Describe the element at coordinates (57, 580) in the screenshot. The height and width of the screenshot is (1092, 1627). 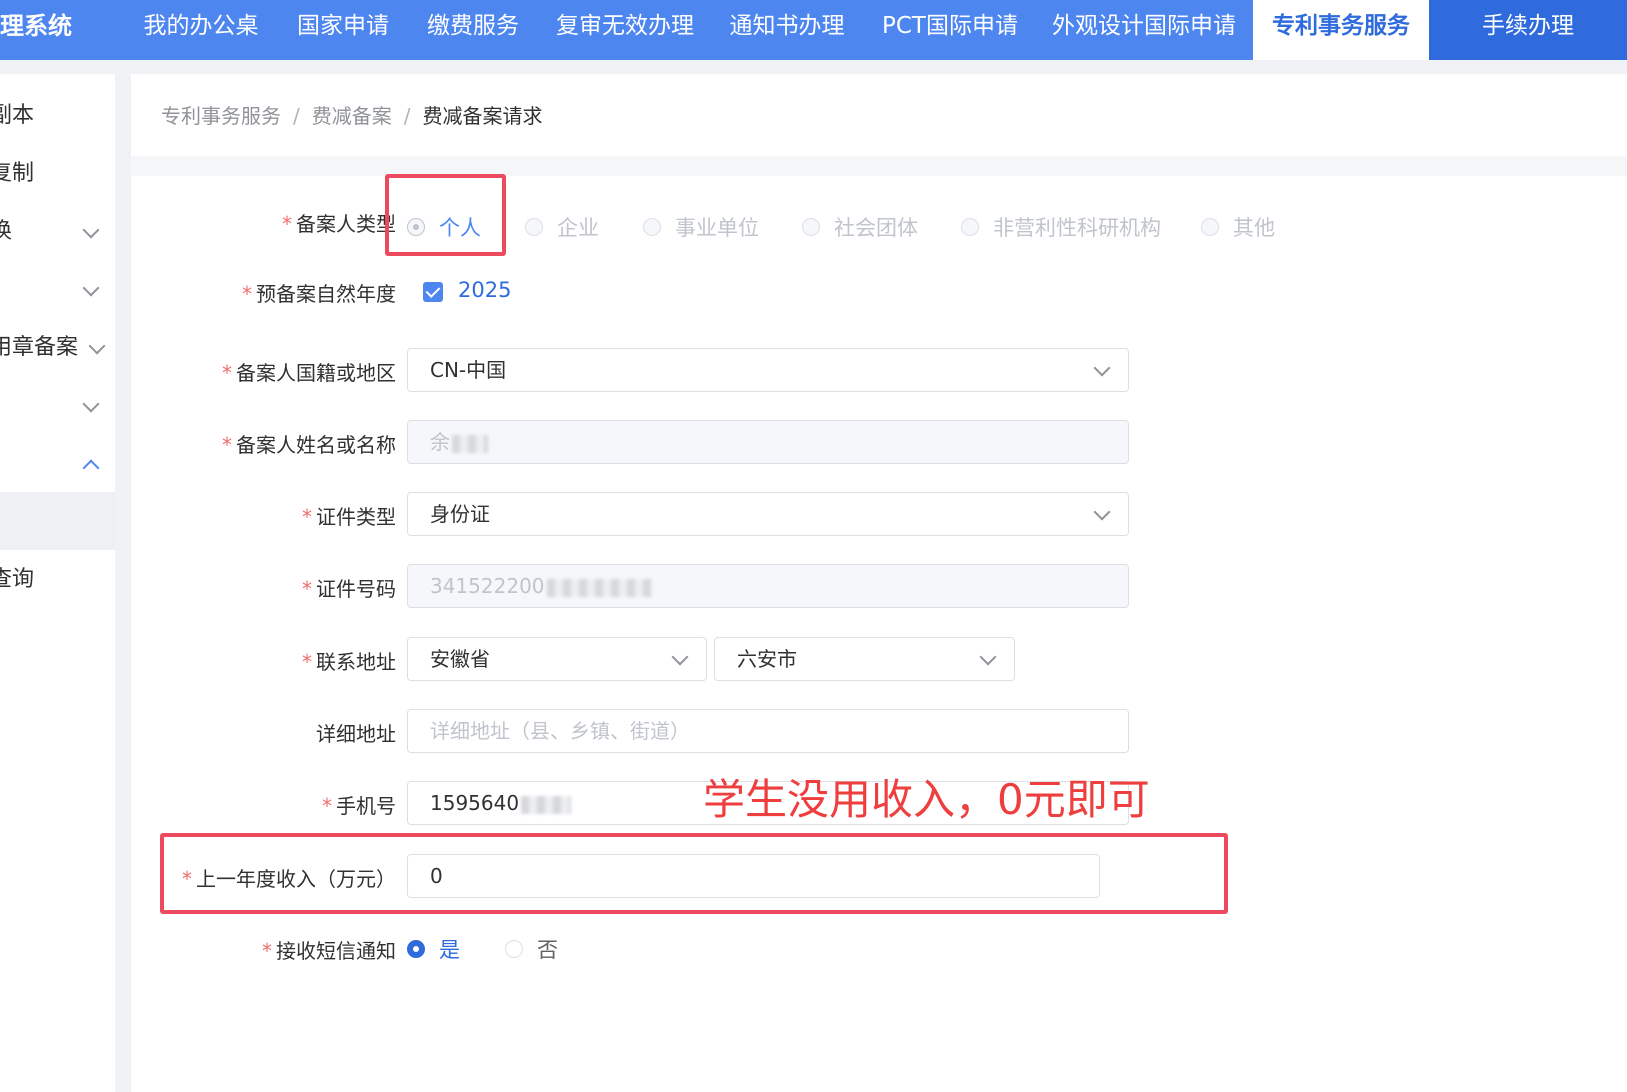
I see `sidebar-item-query: 查询` at that location.